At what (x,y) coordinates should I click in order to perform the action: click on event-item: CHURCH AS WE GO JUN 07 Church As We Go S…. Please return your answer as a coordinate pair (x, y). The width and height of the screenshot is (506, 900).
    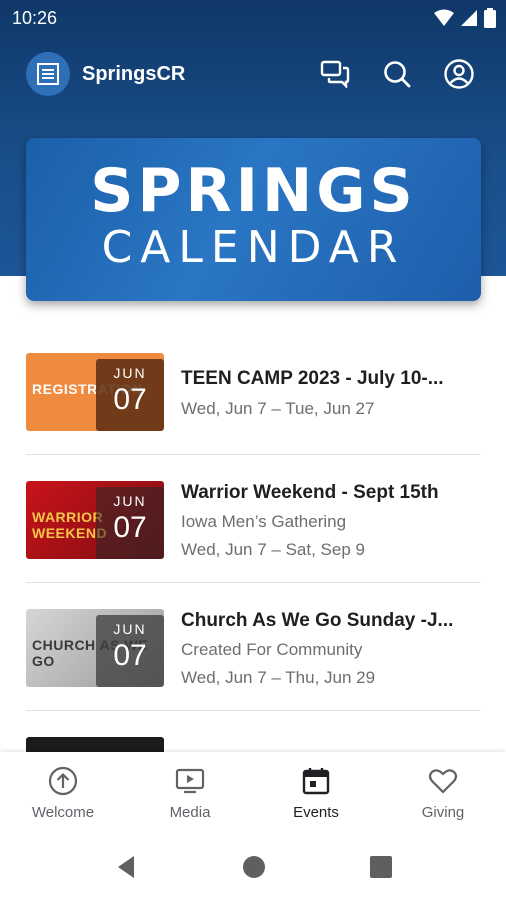
    Looking at the image, I should click on (253, 658).